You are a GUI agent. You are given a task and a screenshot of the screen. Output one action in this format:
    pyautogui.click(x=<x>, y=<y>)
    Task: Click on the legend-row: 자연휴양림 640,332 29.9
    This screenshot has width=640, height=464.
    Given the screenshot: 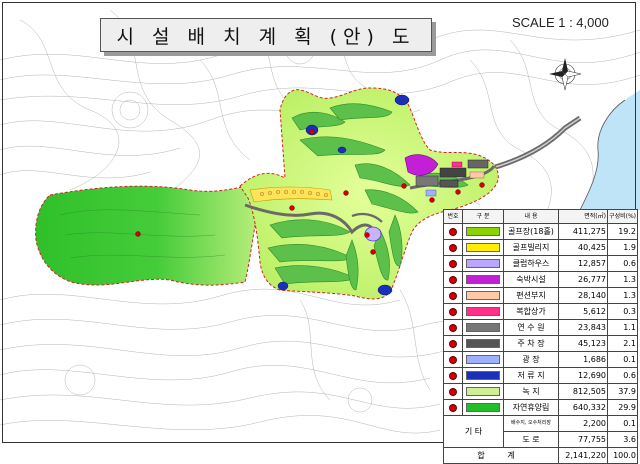 What is the action you would take?
    pyautogui.click(x=540, y=407)
    